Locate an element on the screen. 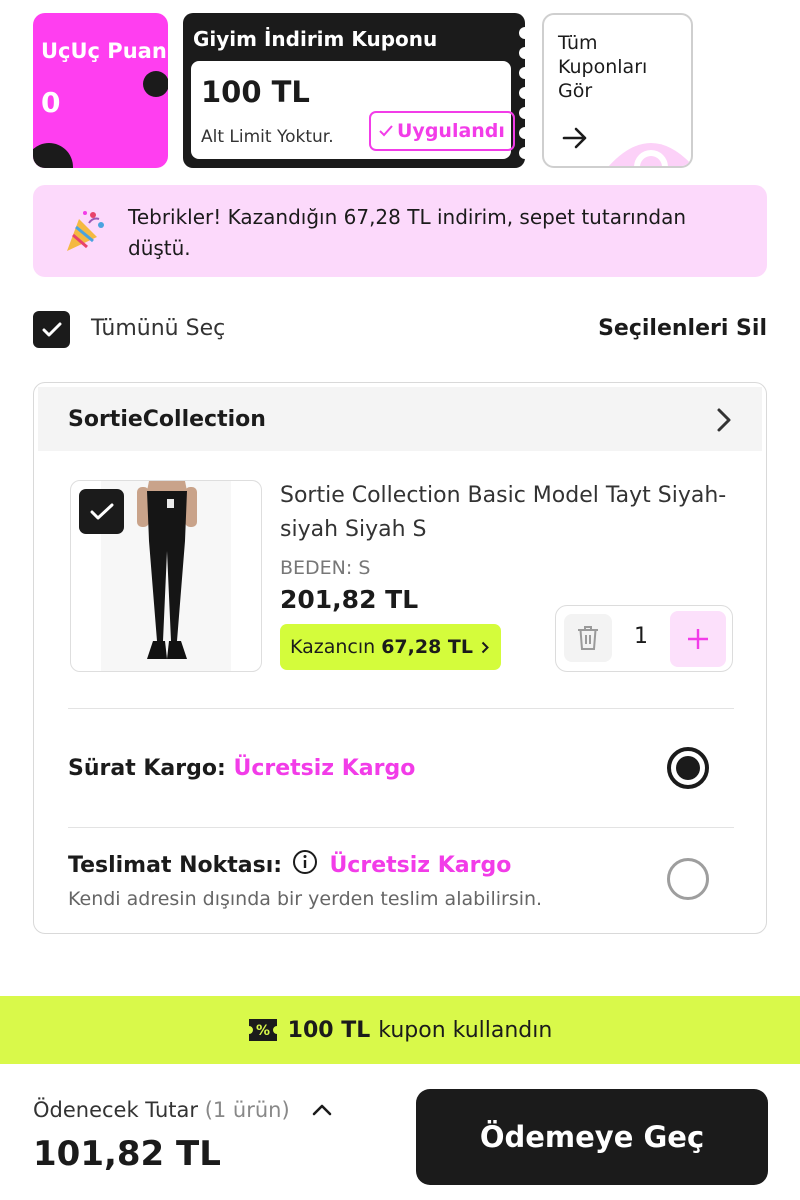 The image size is (800, 1200). plus-icon is located at coordinates (698, 639).